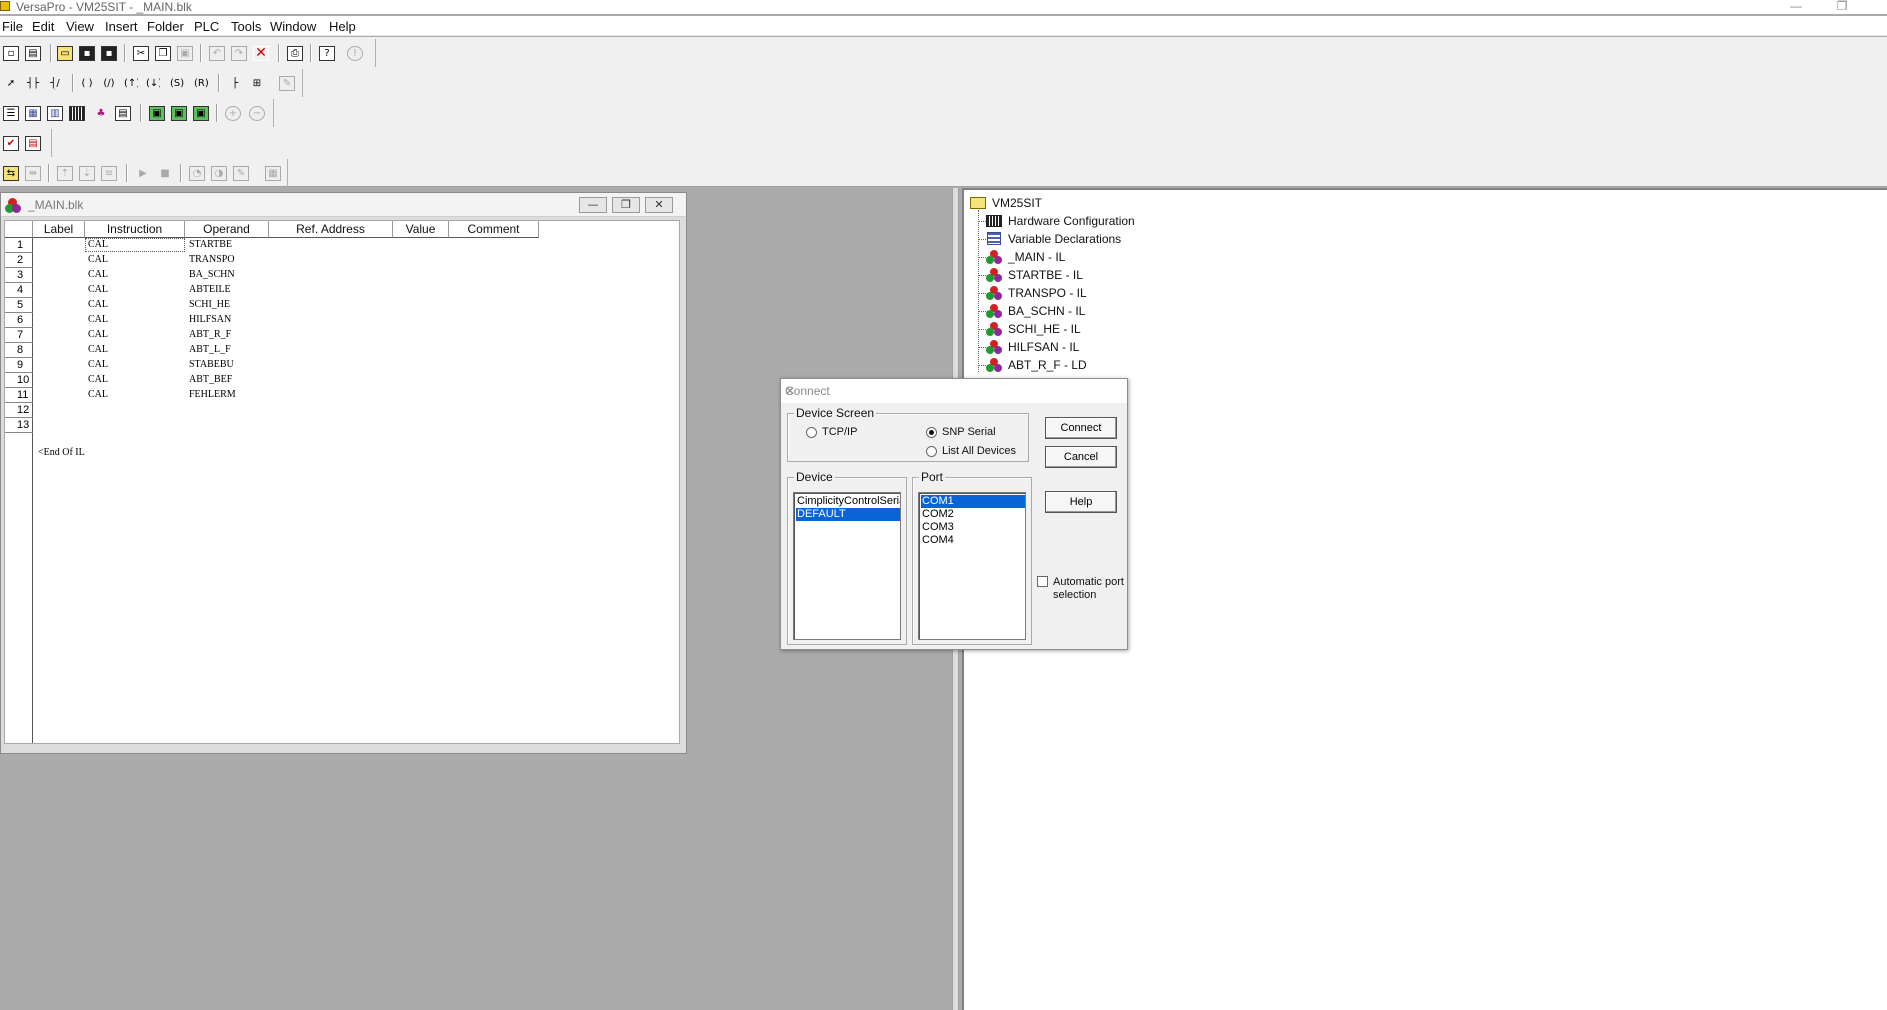 The height and width of the screenshot is (1010, 1887). I want to click on copy-button: ❐, so click(163, 53).